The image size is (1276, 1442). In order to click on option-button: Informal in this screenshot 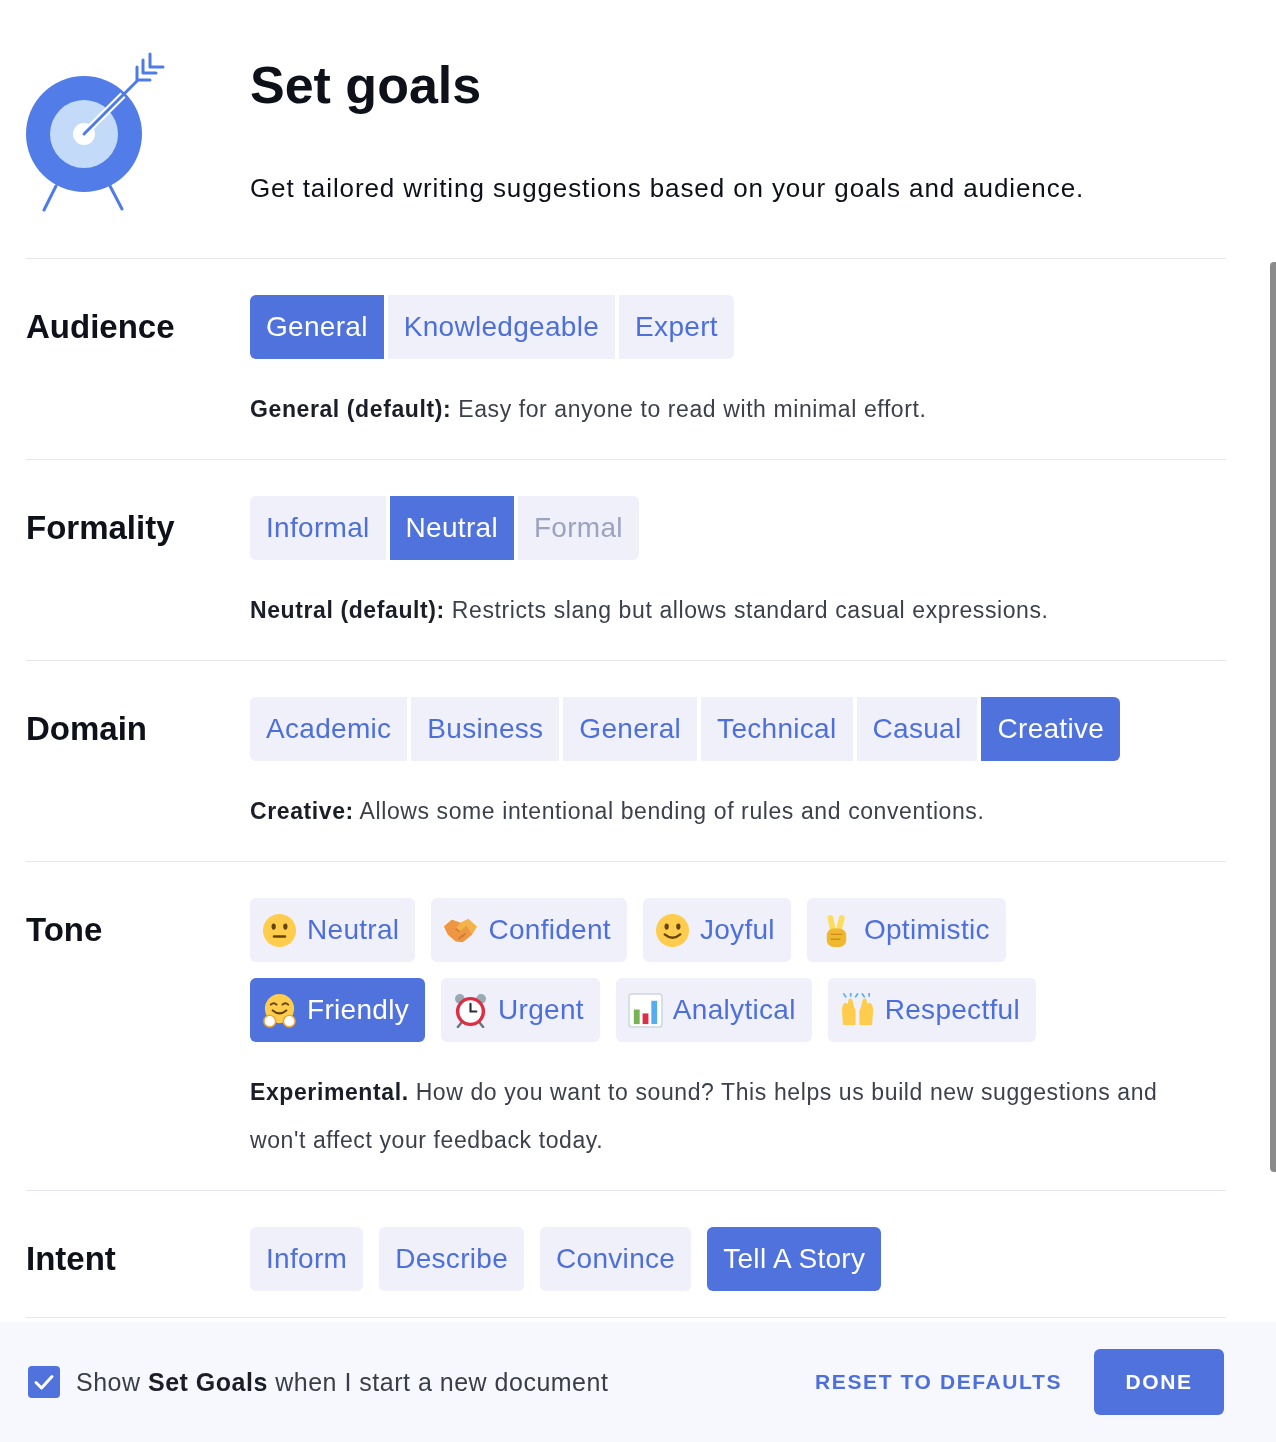, I will do `click(318, 528)`.